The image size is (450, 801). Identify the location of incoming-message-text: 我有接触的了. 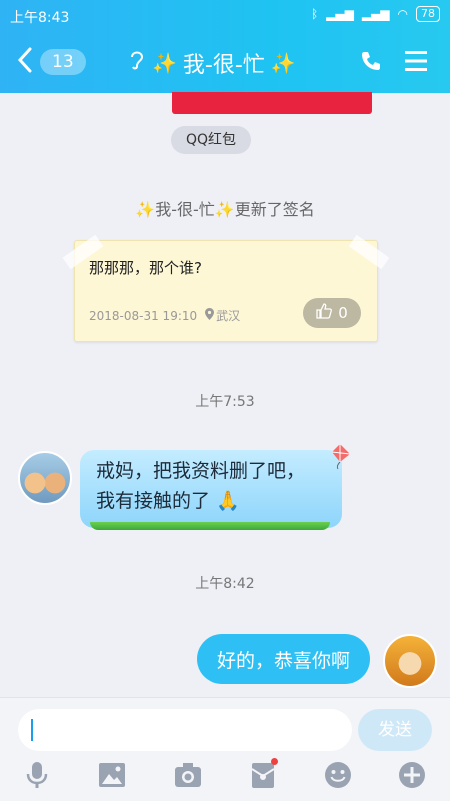
(153, 501).